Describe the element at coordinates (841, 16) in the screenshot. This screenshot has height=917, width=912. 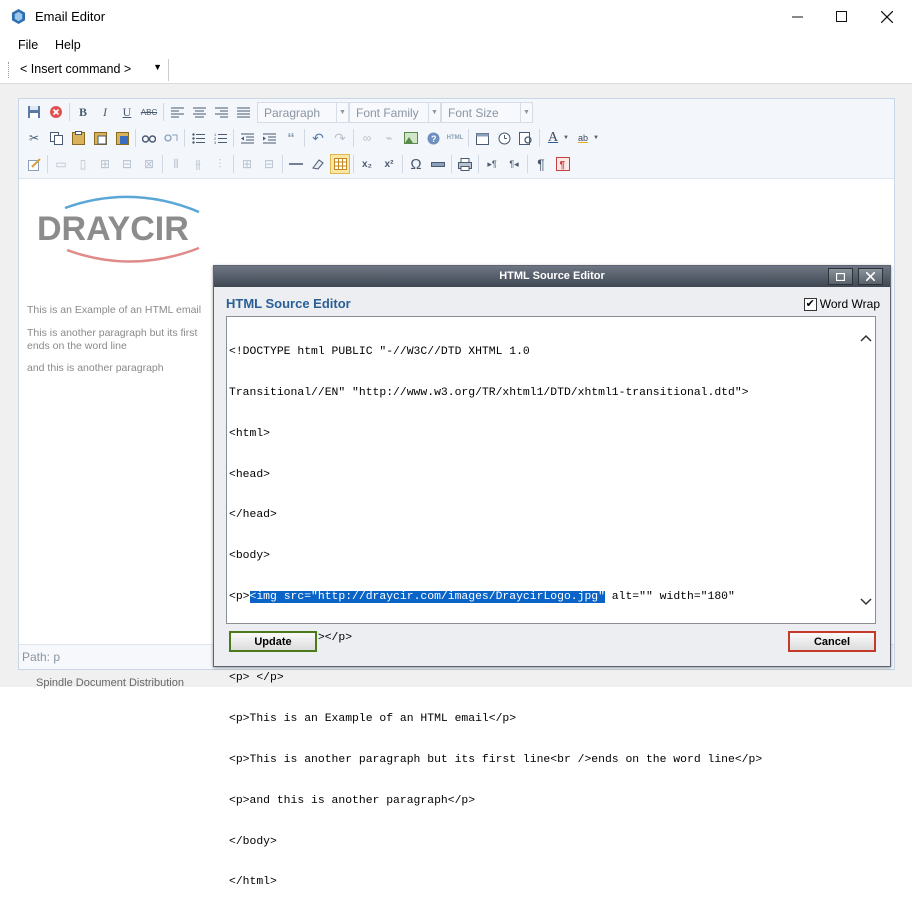
I see `maximize-button` at that location.